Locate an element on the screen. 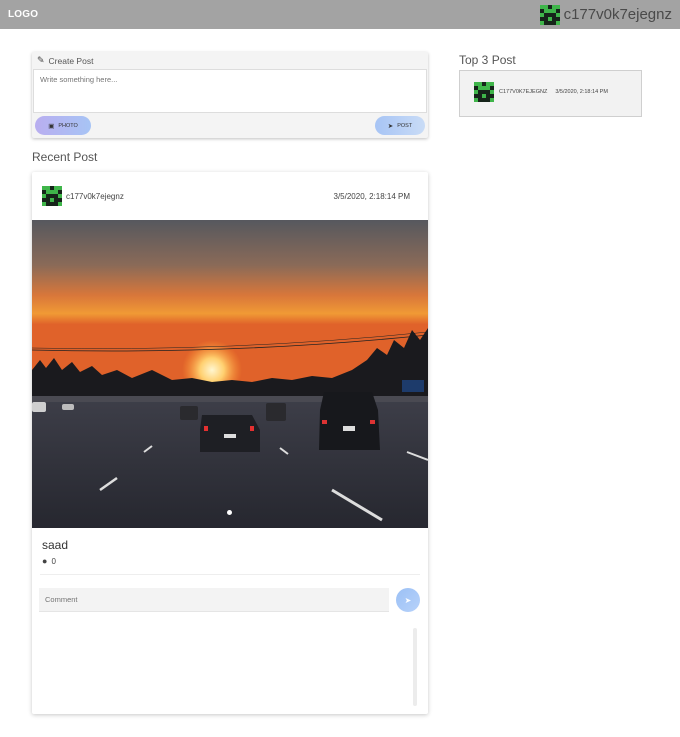  list-item: C177V0K7EJEGNZ 3/5/2020, 2:18:14 PM is located at coordinates (541, 92).